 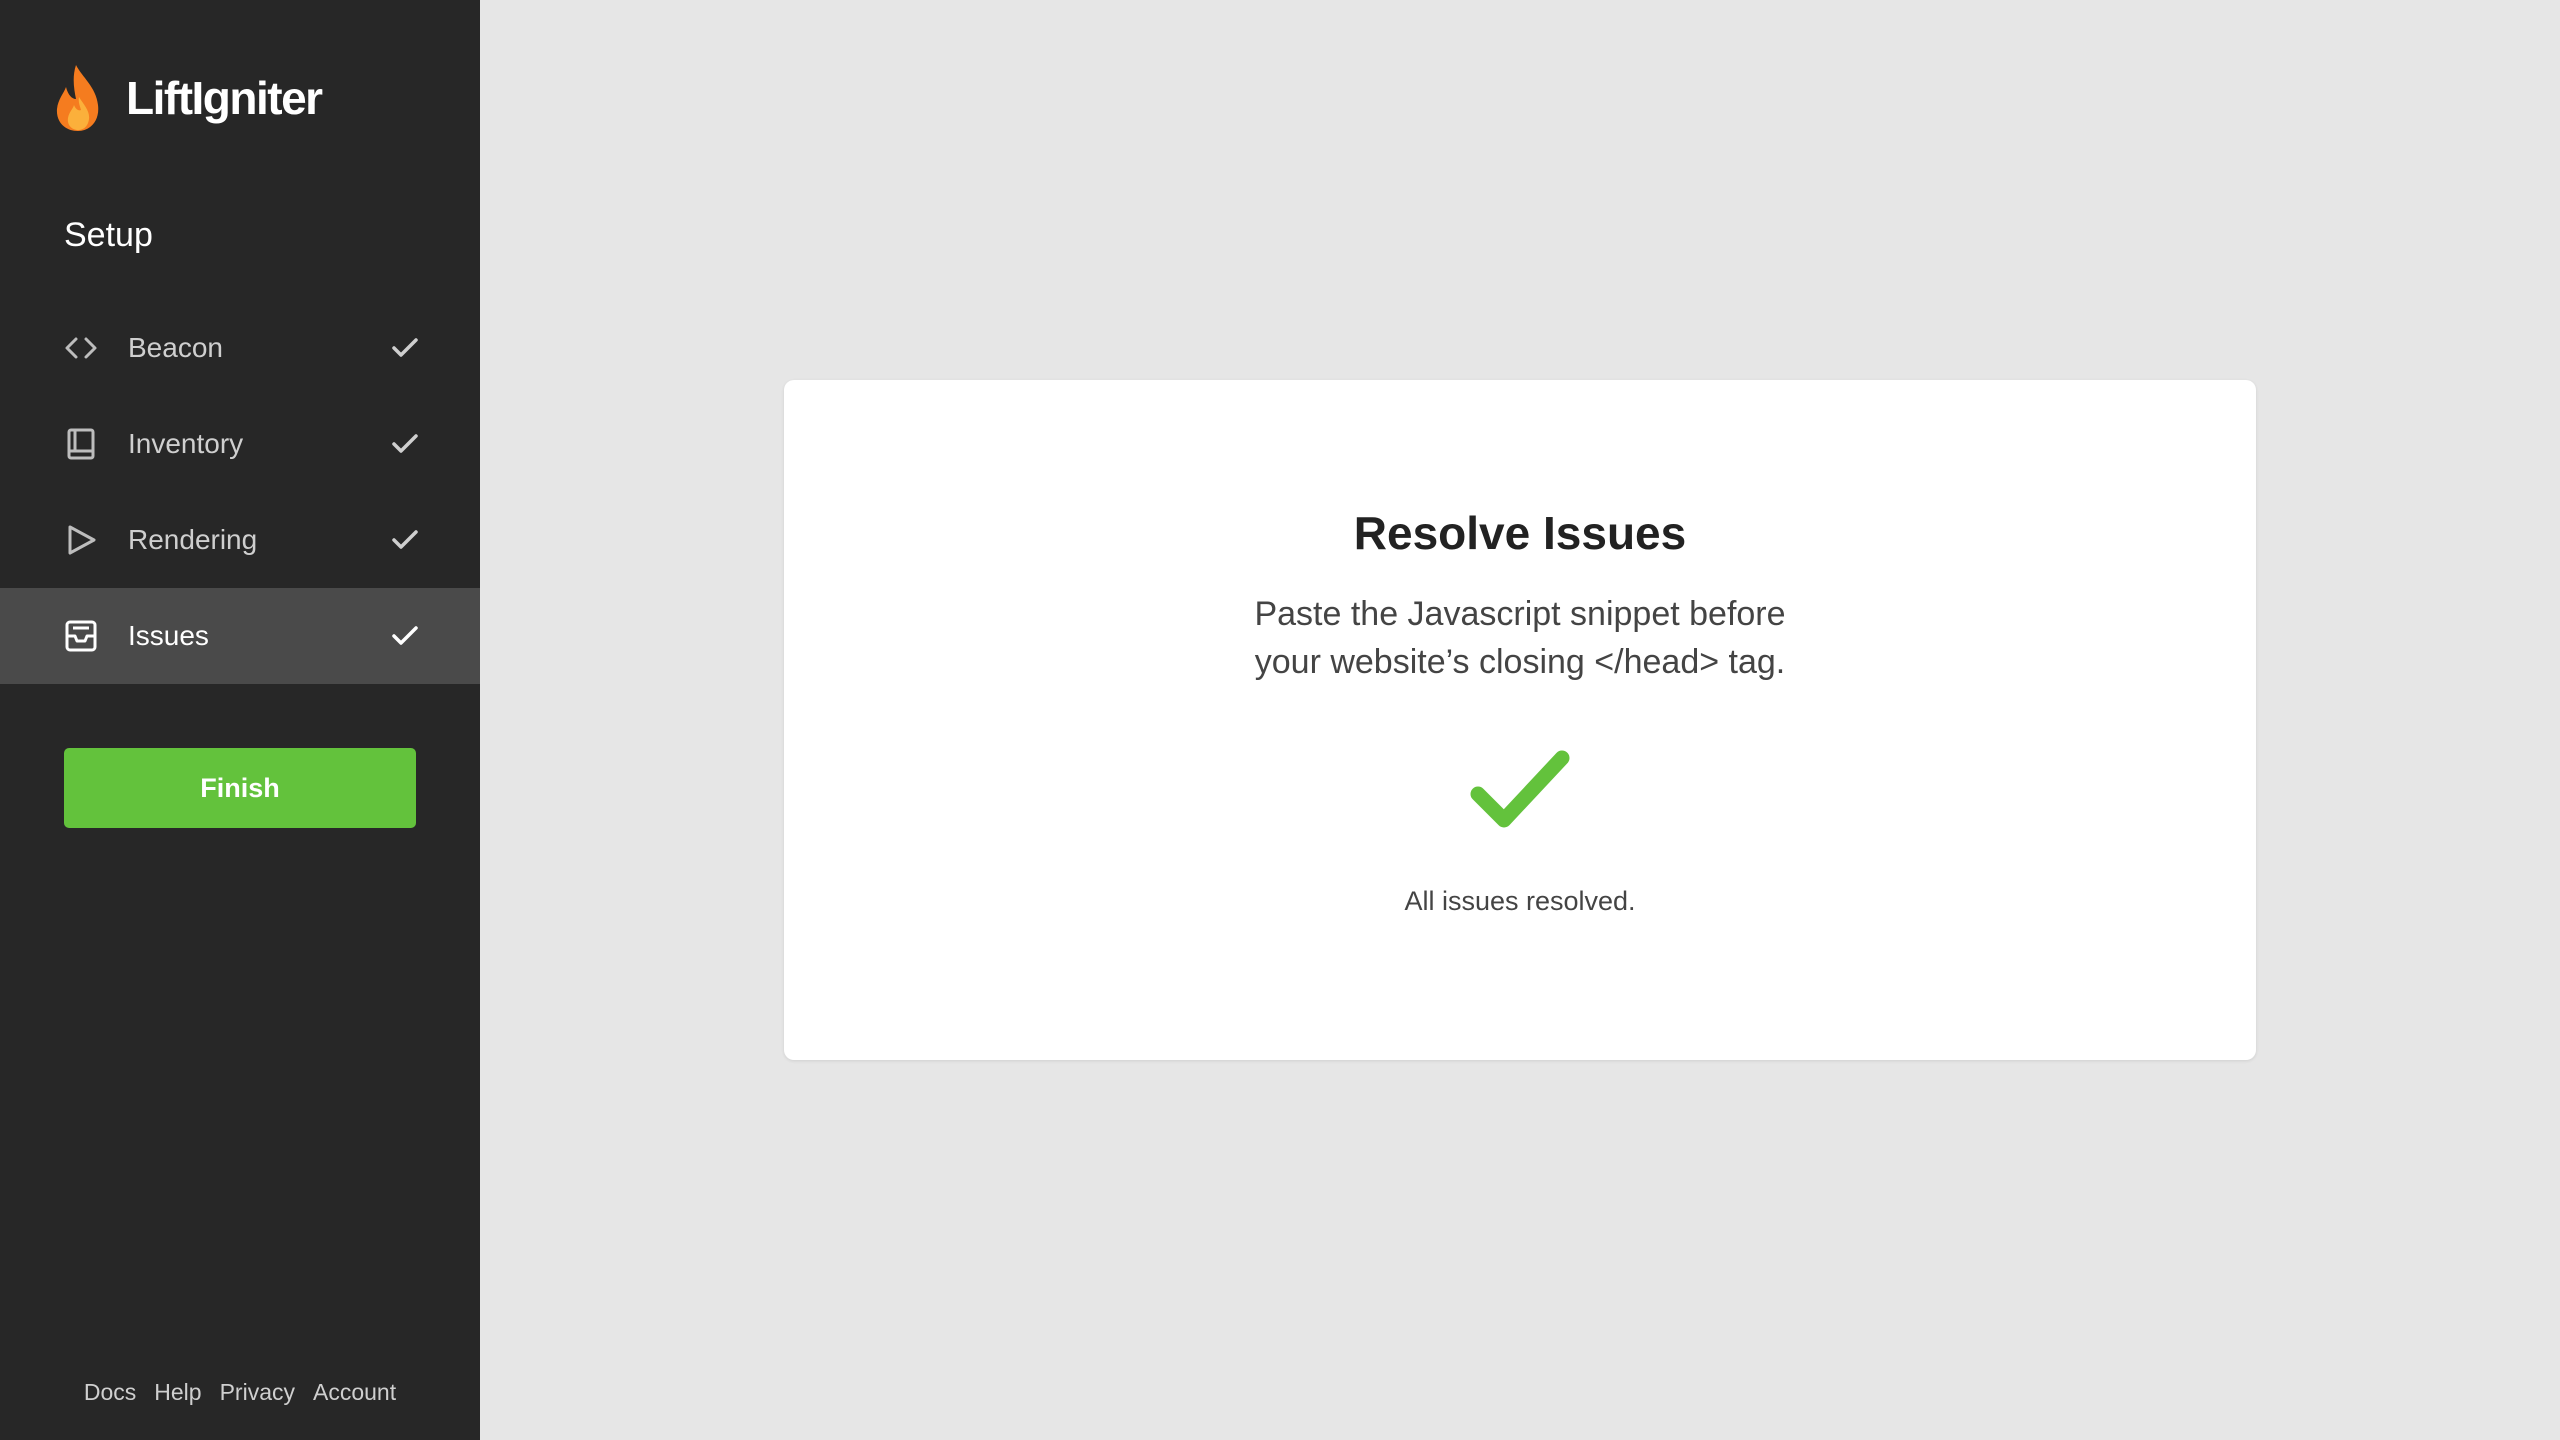 What do you see at coordinates (1520, 614) in the screenshot?
I see `card-description-line: Paste the Javascript snippet before` at bounding box center [1520, 614].